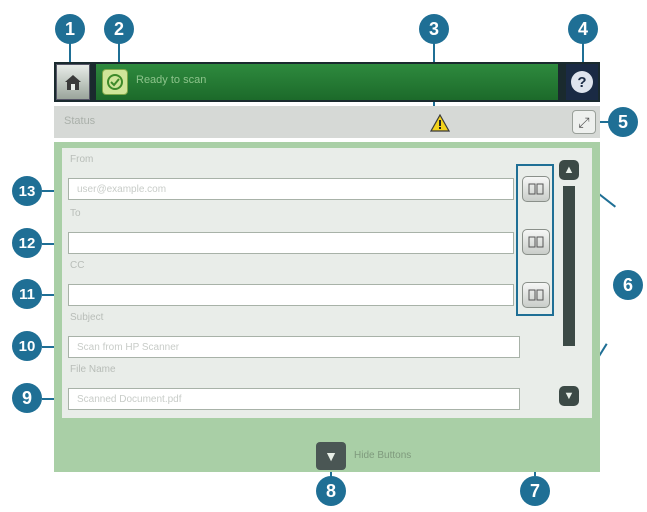  I want to click on cc-field, so click(291, 295).